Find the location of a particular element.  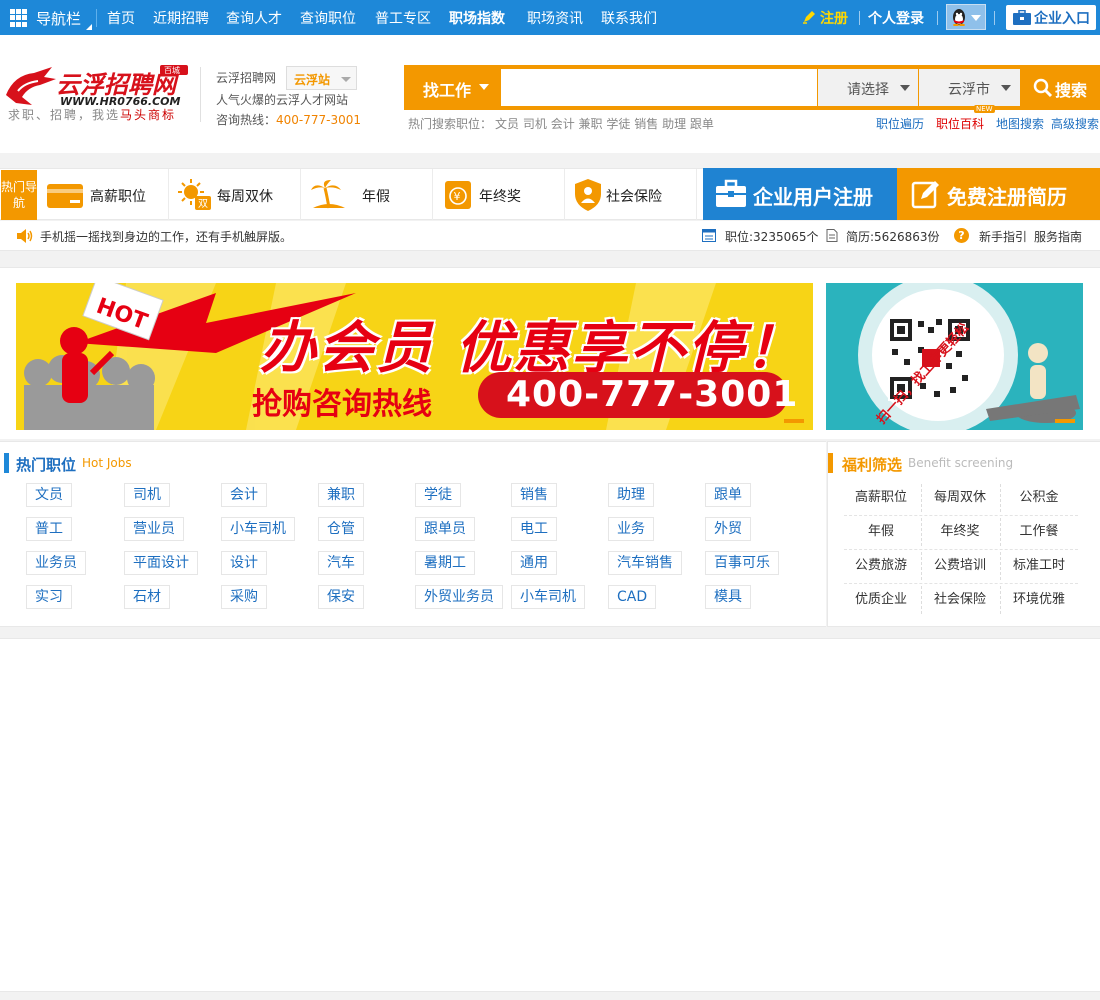

nav-recent-jobs: 近期招聘 is located at coordinates (181, 18).